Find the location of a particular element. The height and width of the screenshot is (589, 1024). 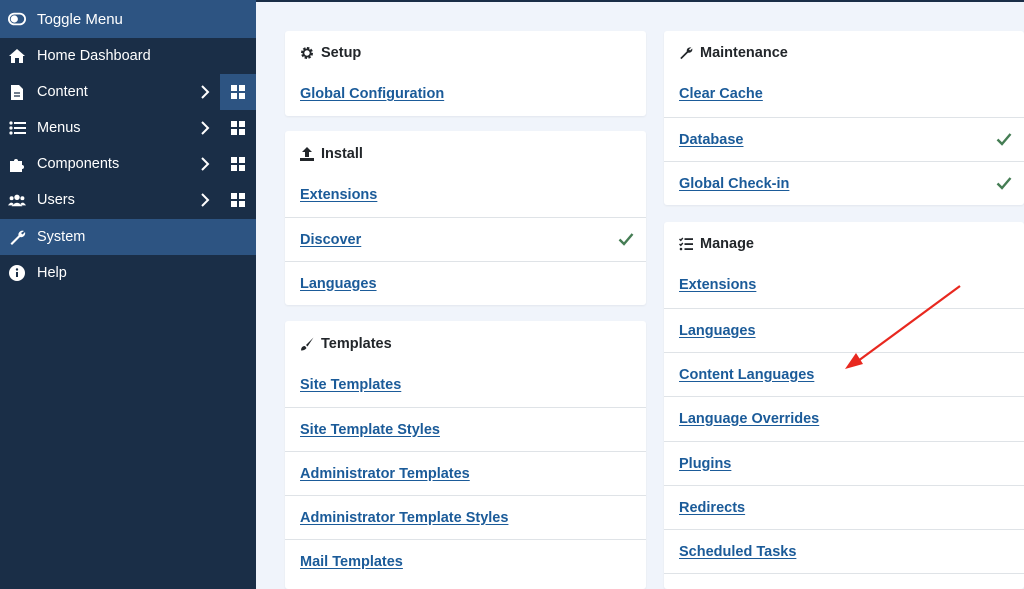

install-languages-link: Languages is located at coordinates (338, 284).